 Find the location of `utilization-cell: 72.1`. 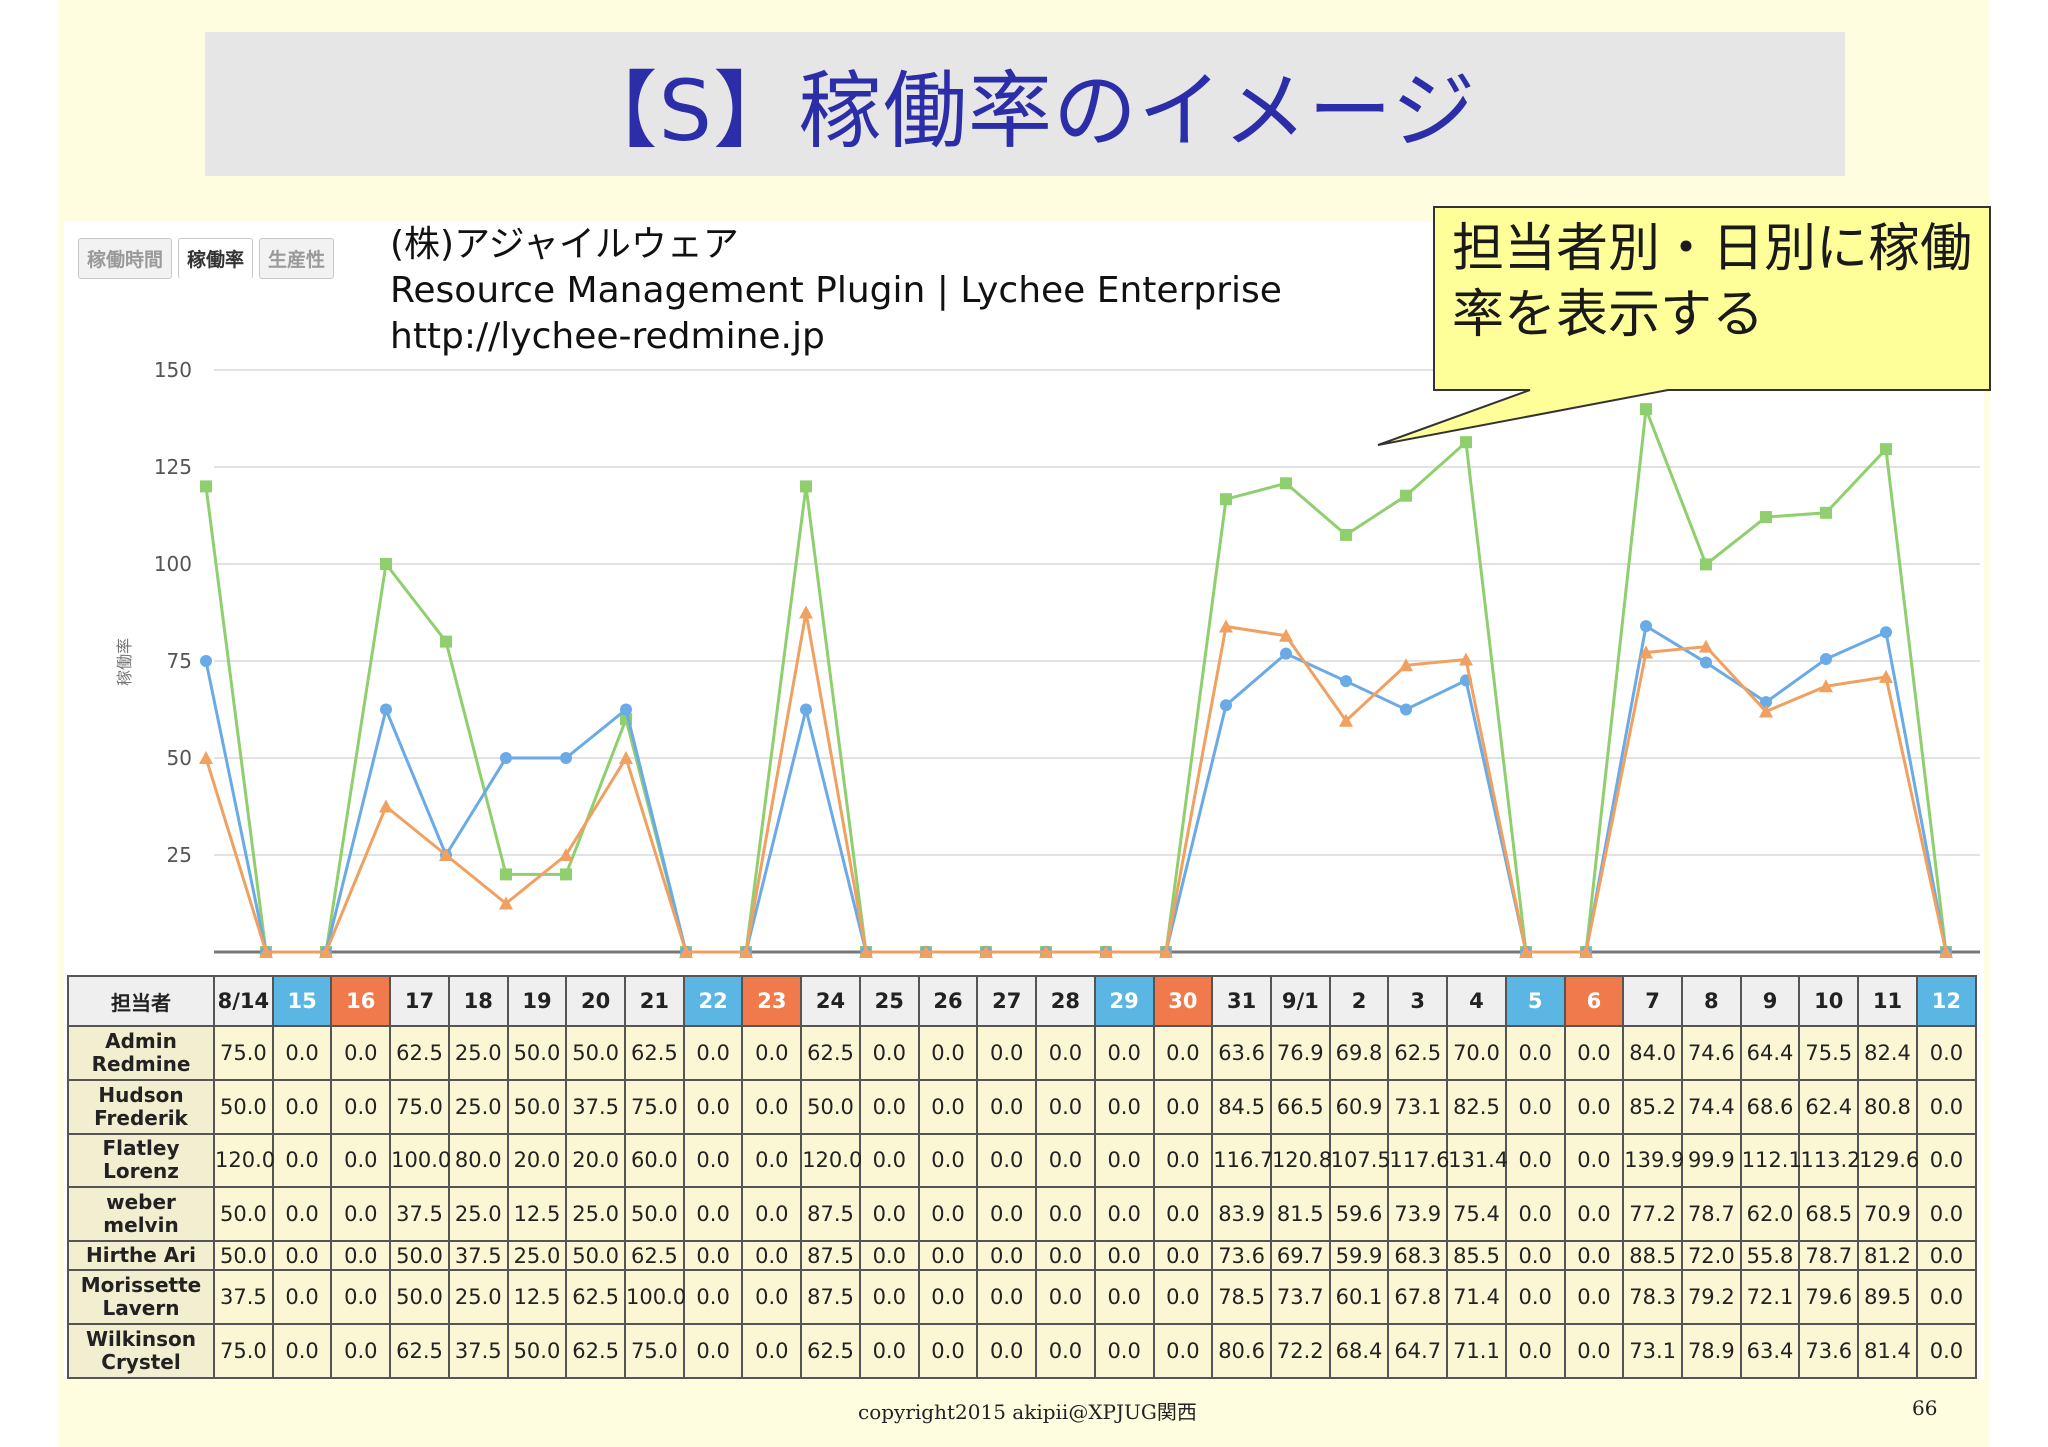

utilization-cell: 72.1 is located at coordinates (1770, 1297).